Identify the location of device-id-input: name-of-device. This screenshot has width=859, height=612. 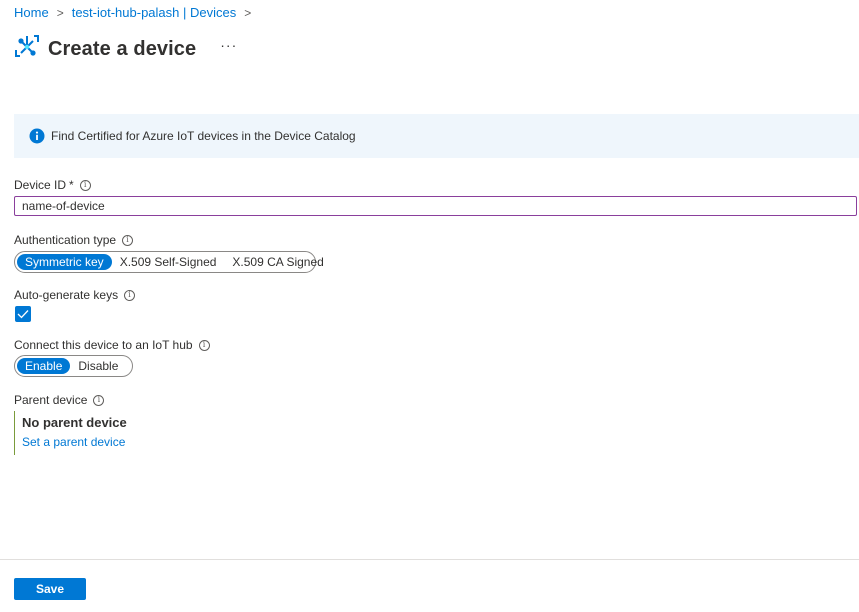
(435, 206).